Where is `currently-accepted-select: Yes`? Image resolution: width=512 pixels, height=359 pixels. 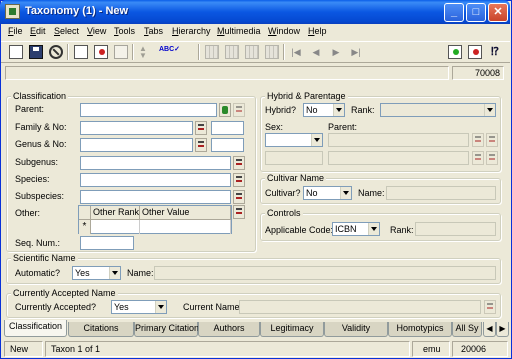
currently-accepted-select: Yes is located at coordinates (139, 307).